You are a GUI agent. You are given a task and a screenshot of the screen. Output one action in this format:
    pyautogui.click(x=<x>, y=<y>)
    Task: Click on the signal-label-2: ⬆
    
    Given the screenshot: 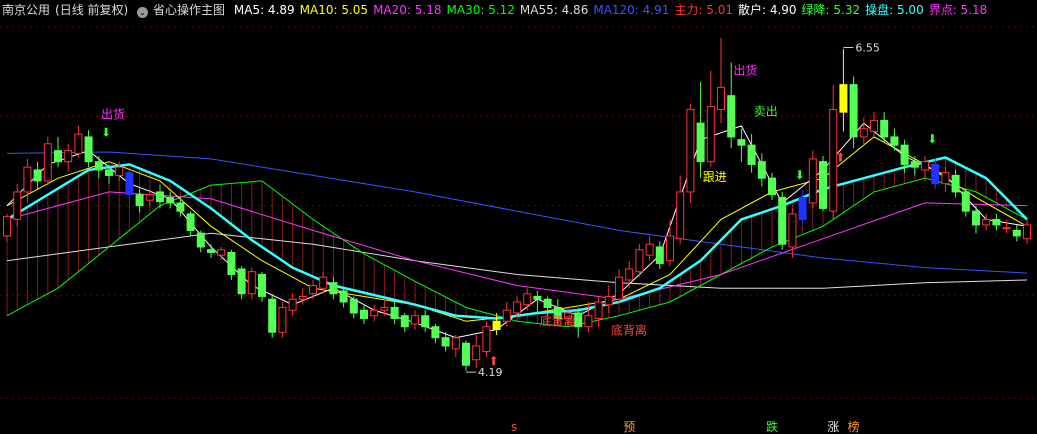 What is the action you would take?
    pyautogui.click(x=494, y=361)
    